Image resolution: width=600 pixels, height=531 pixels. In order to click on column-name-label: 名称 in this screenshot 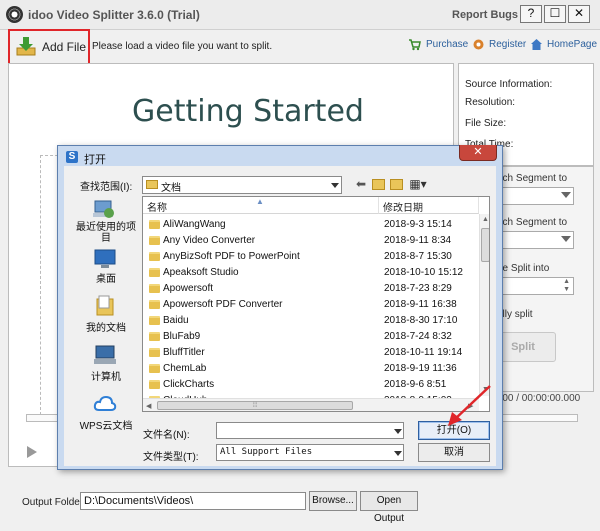, I will do `click(157, 208)`.